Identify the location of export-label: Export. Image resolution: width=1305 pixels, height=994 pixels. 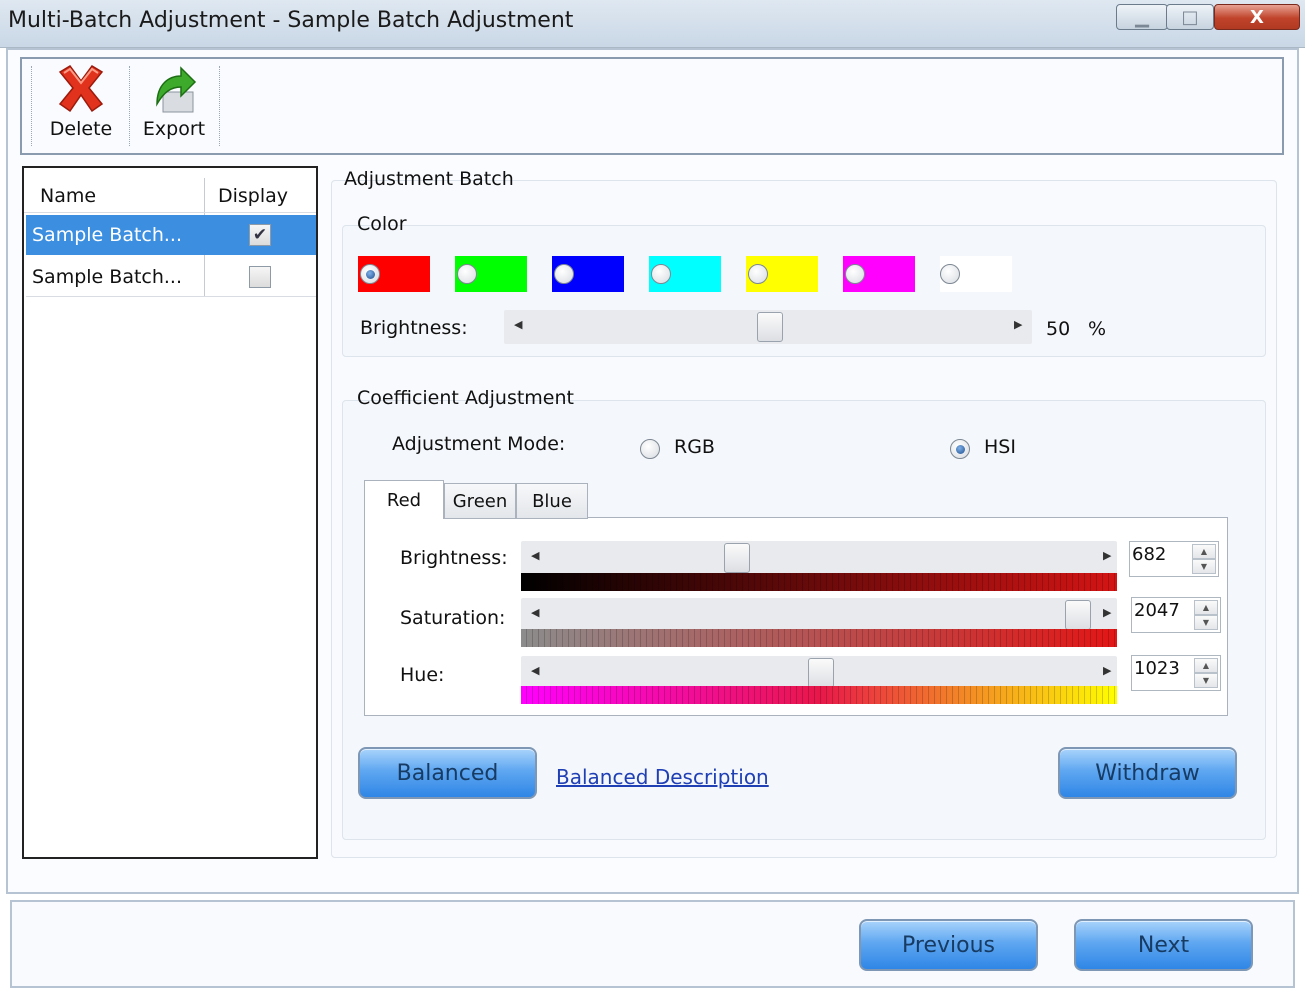
(174, 129).